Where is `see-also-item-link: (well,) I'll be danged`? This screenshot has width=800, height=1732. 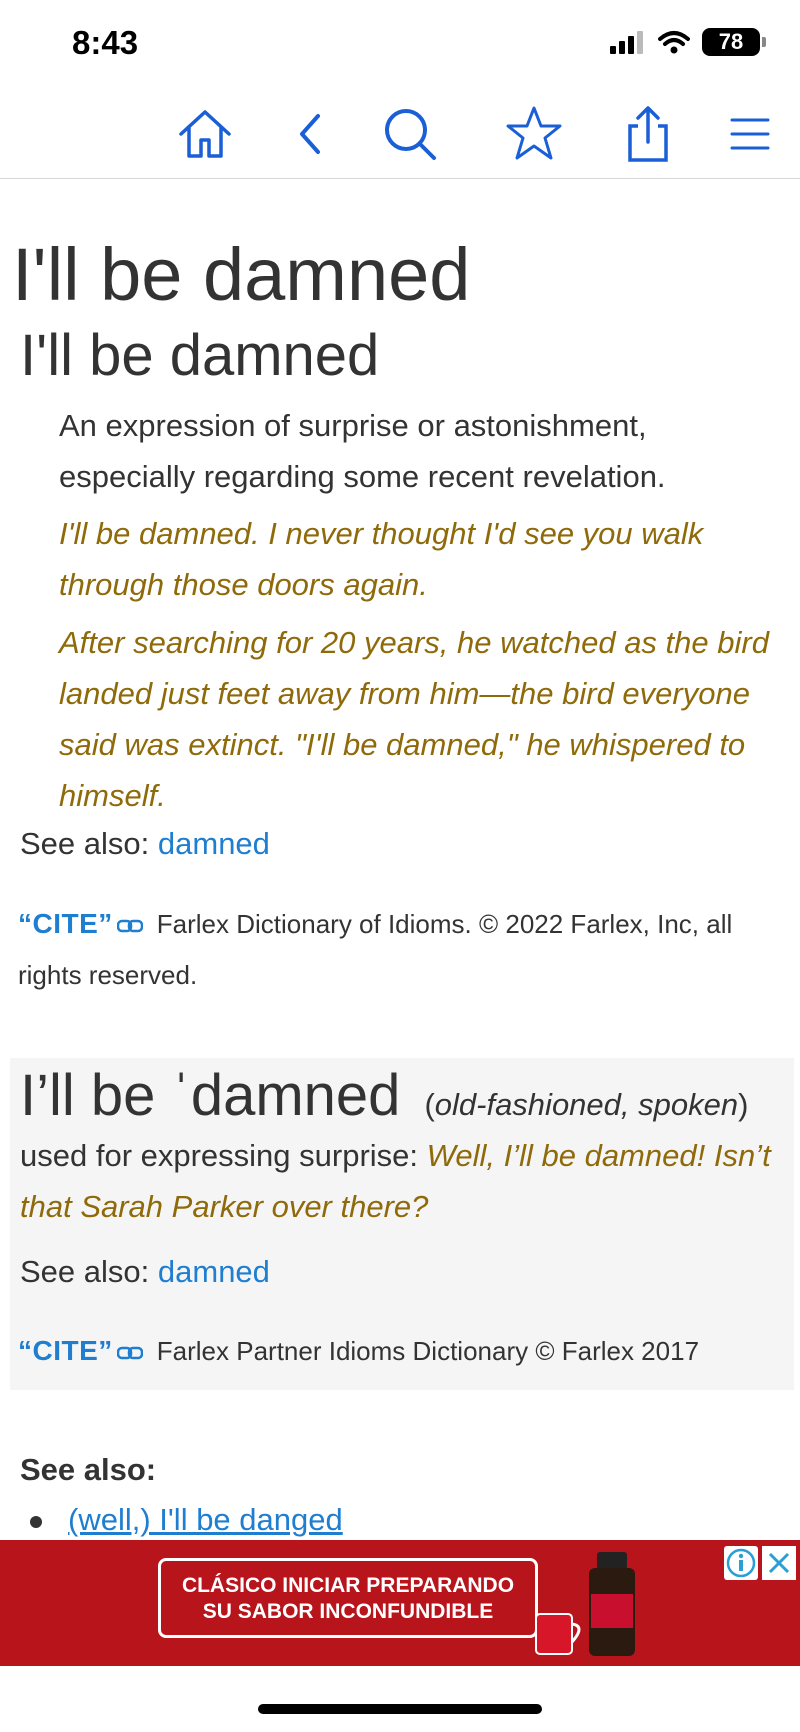 see-also-item-link: (well,) I'll be danged is located at coordinates (205, 1519).